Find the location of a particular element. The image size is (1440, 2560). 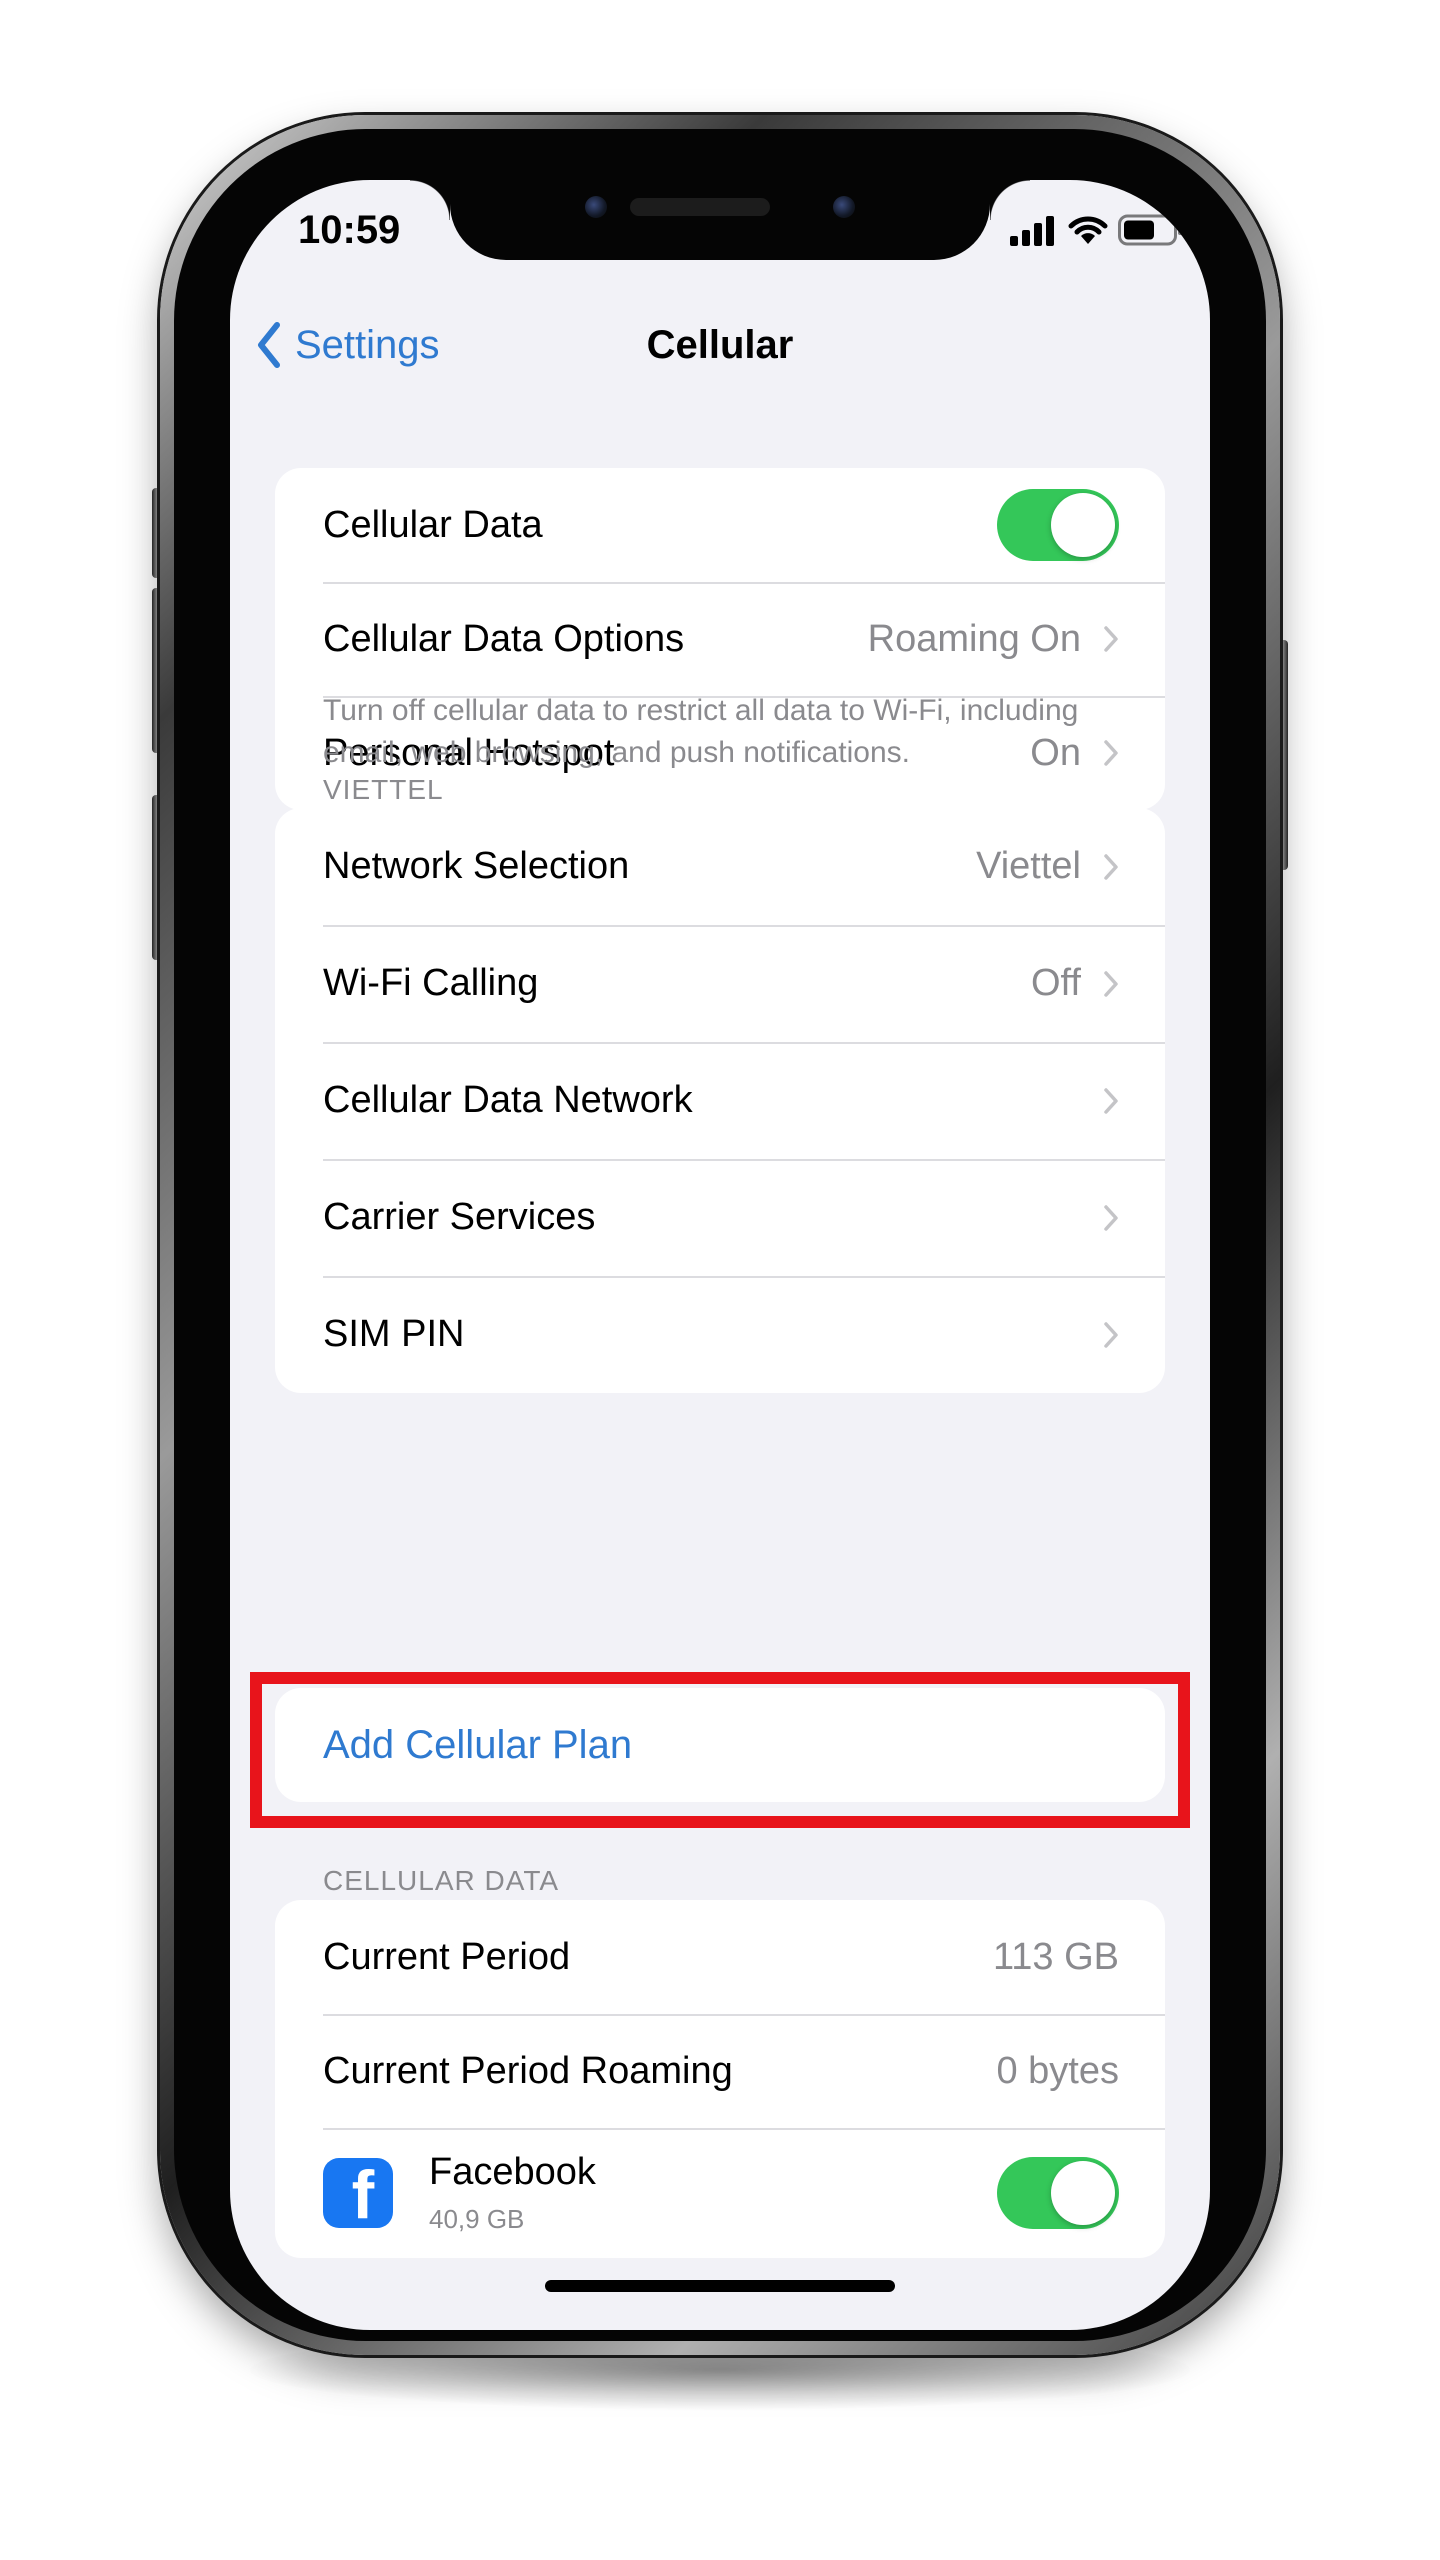

cellular-data-options-label: Cellular Data Options is located at coordinates (504, 638).